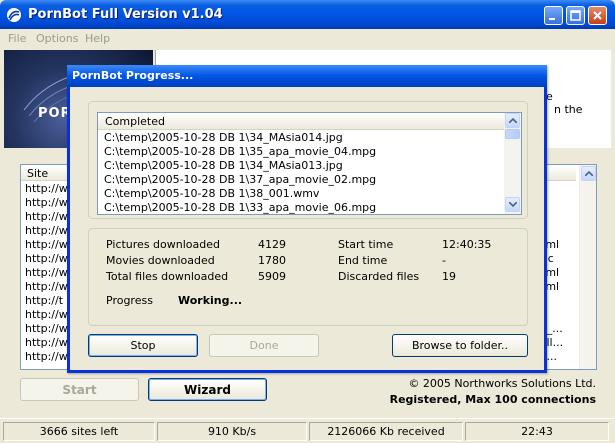  What do you see at coordinates (272, 276) in the screenshot?
I see `total-files-value: 5909` at bounding box center [272, 276].